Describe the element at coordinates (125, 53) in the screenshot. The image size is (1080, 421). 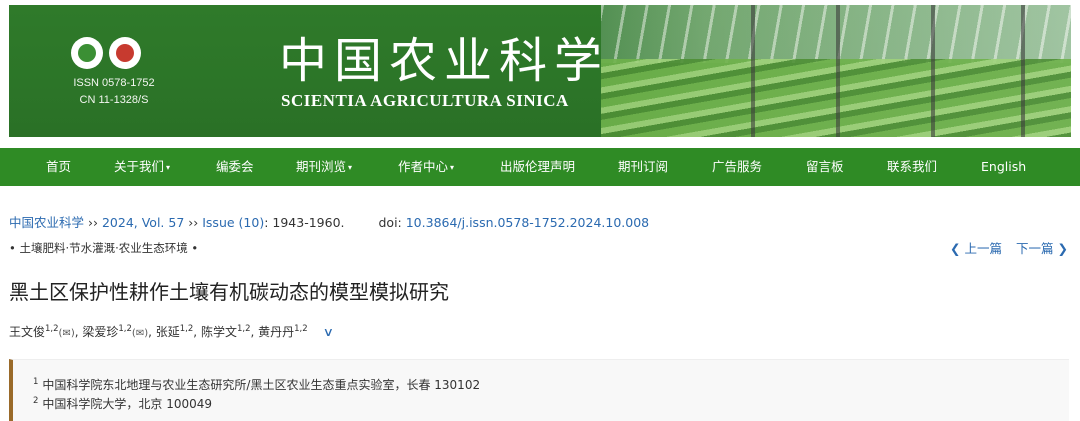
I see `society-logo-icon` at that location.